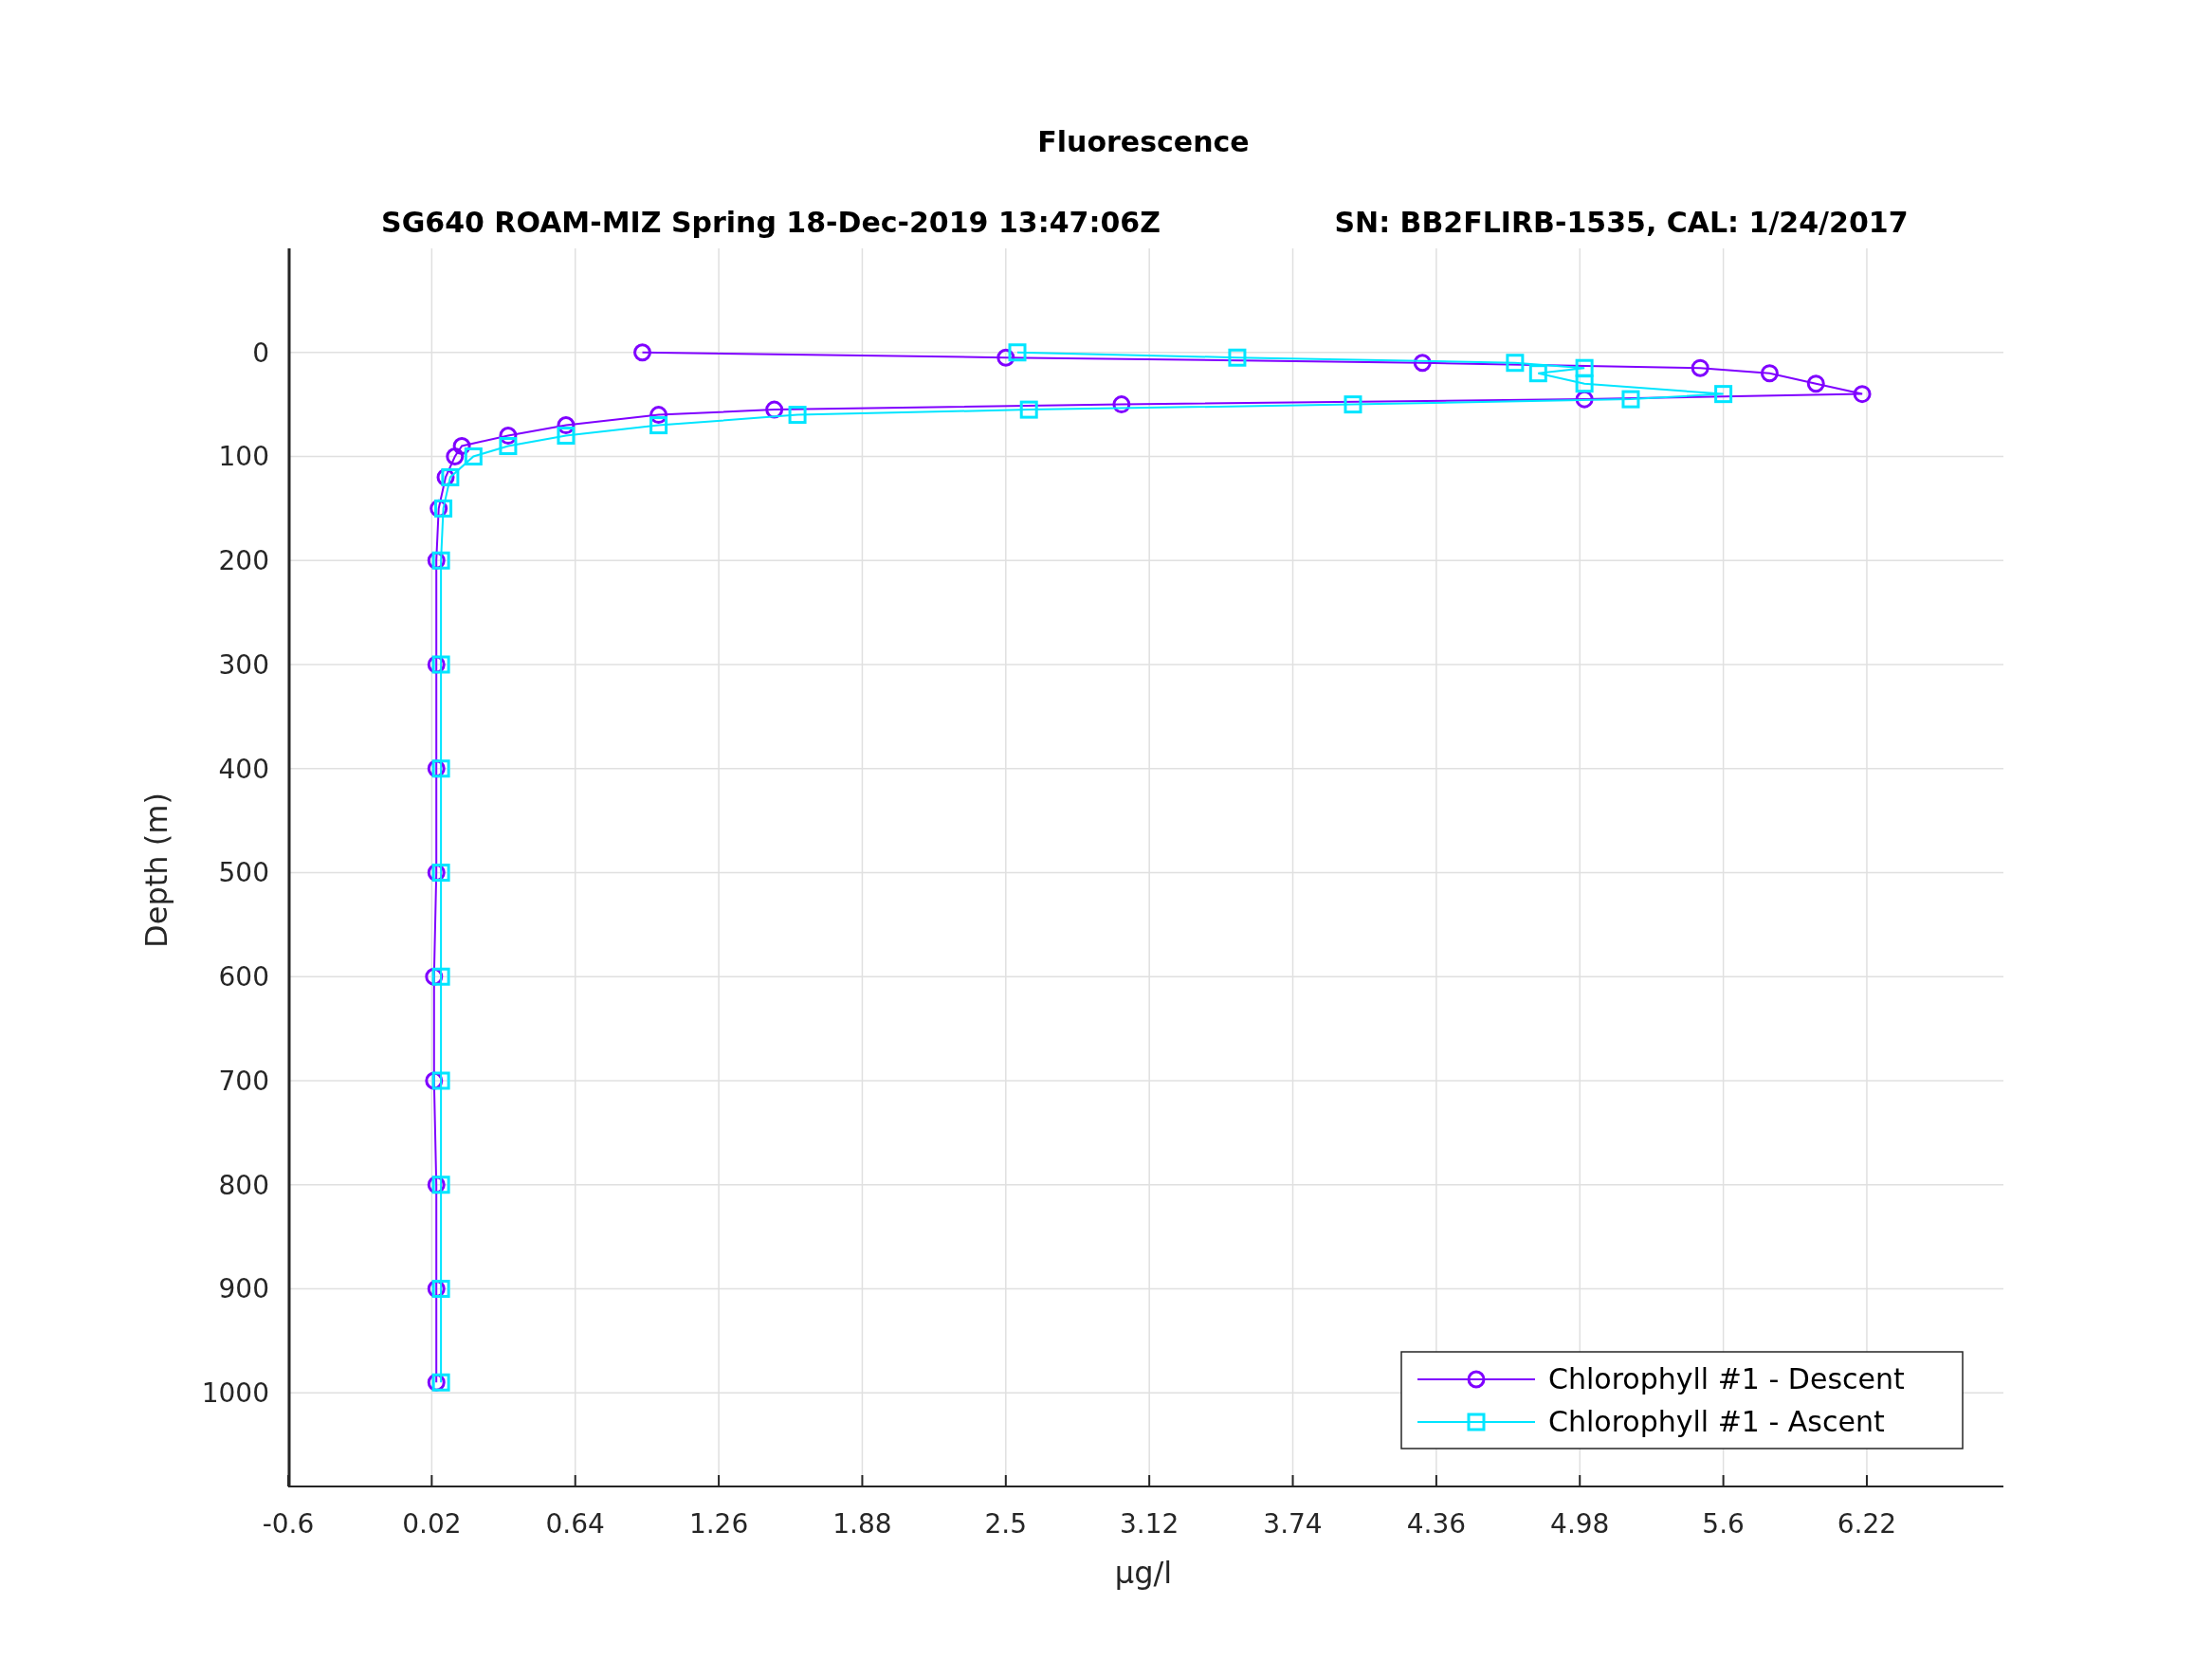 The width and height of the screenshot is (2212, 1659). Describe the element at coordinates (575, 1524) in the screenshot. I see `x-tick-label: 0.64` at that location.